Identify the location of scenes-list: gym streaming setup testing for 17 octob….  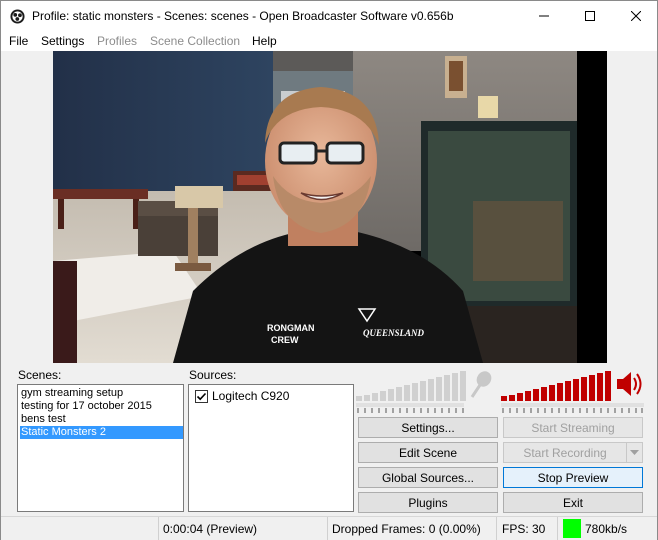
(100, 448).